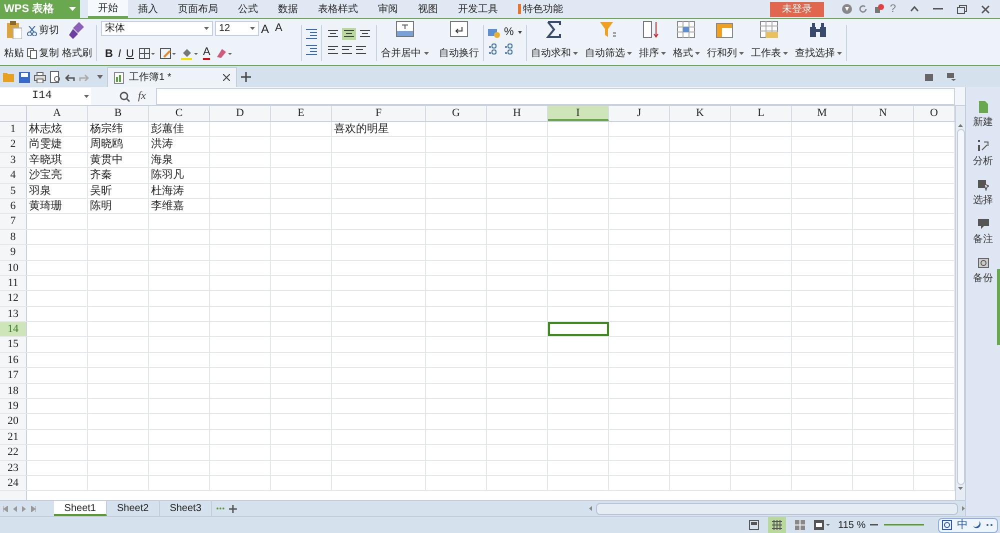 Image resolution: width=1000 pixels, height=533 pixels. Describe the element at coordinates (590, 508) in the screenshot. I see `scroll-left-icon` at that location.